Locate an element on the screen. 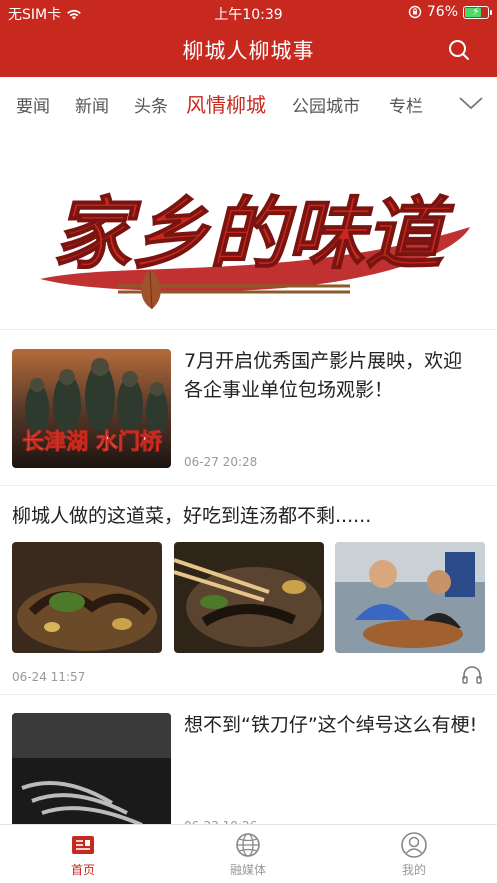  article-thumbnail: 长津湖 水门桥 is located at coordinates (91, 408).